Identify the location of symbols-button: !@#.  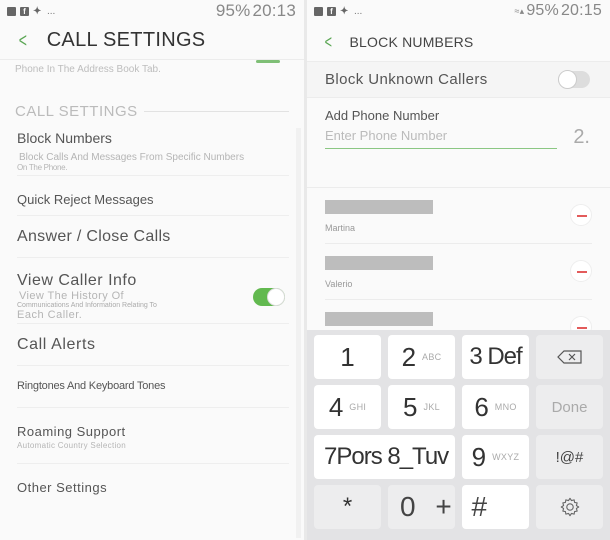
(569, 457).